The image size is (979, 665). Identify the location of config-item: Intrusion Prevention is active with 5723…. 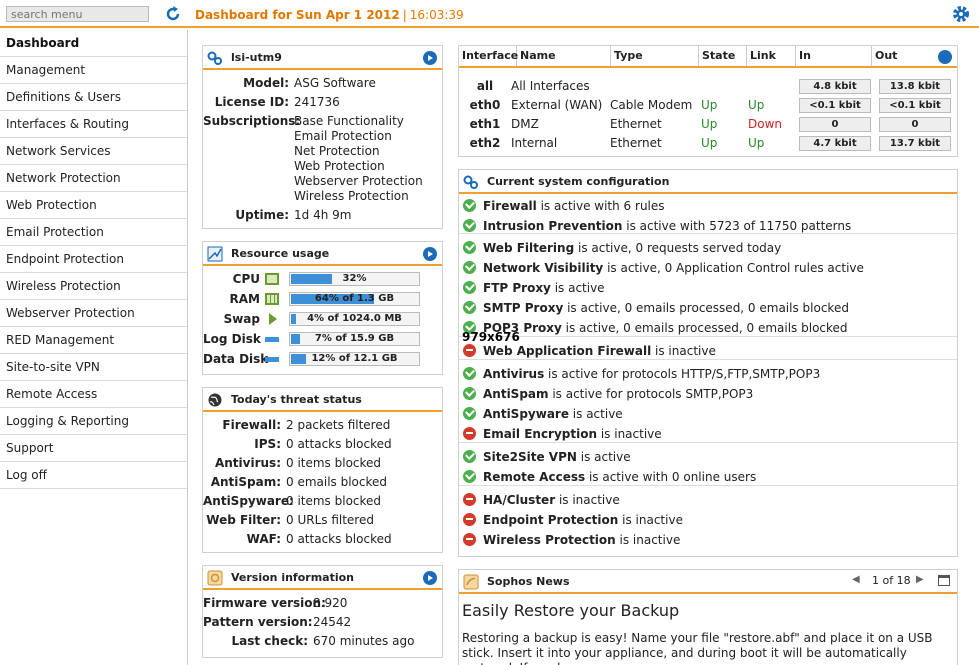
(657, 229).